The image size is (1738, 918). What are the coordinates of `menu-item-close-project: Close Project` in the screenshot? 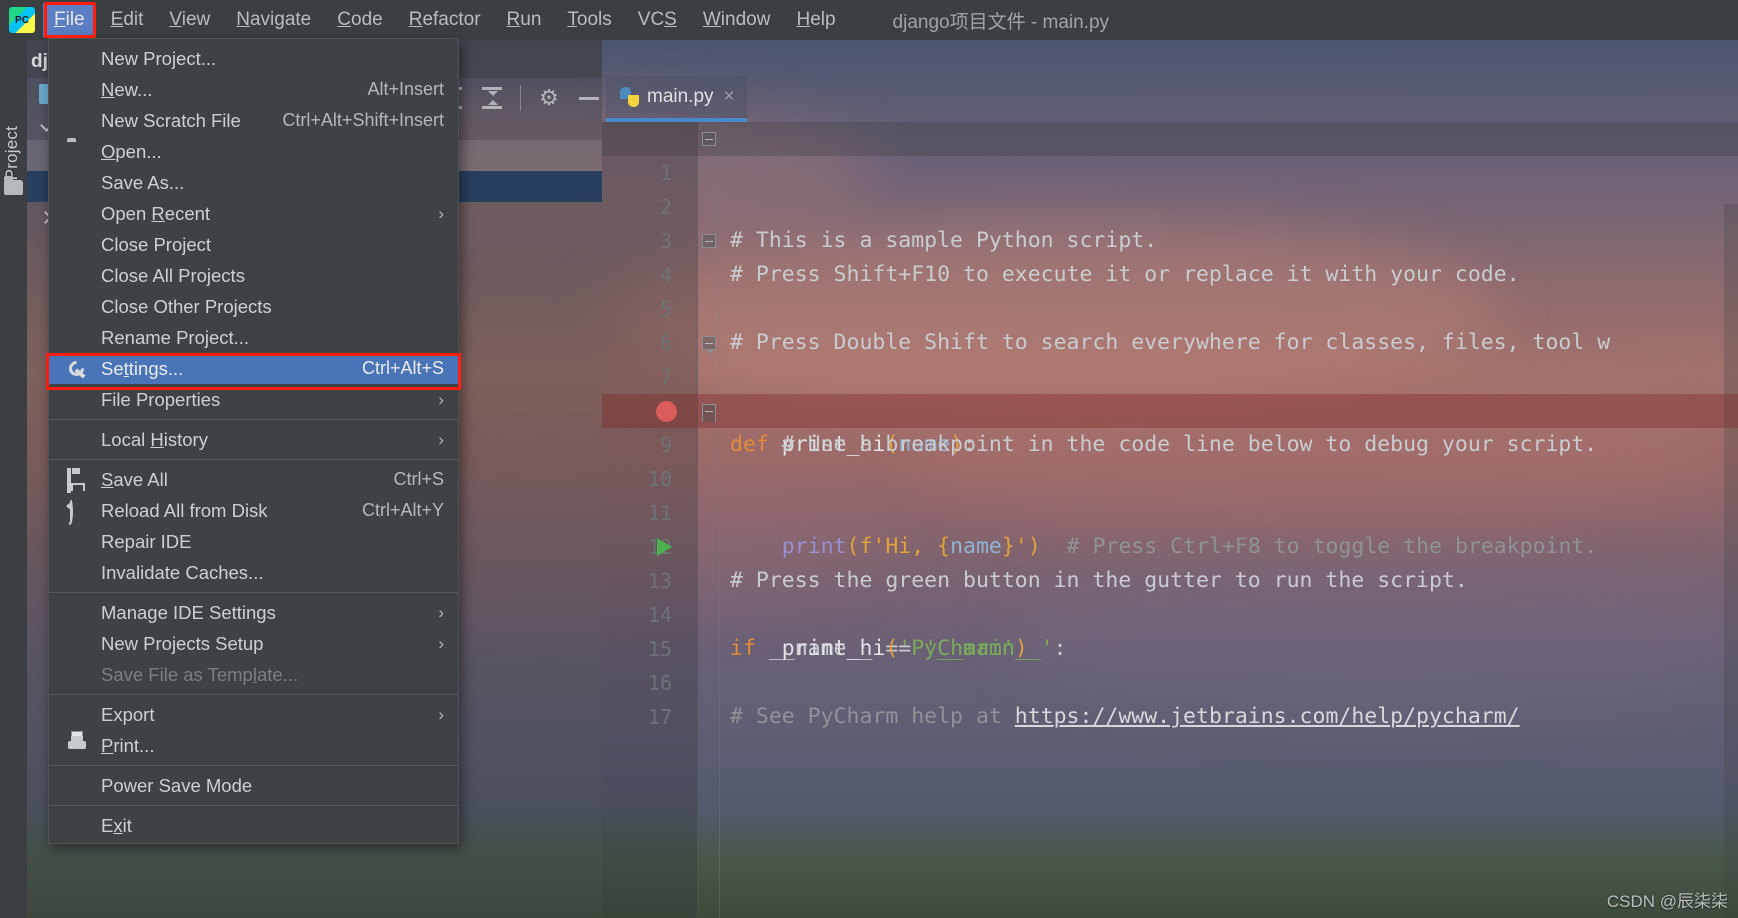 It's located at (253, 244).